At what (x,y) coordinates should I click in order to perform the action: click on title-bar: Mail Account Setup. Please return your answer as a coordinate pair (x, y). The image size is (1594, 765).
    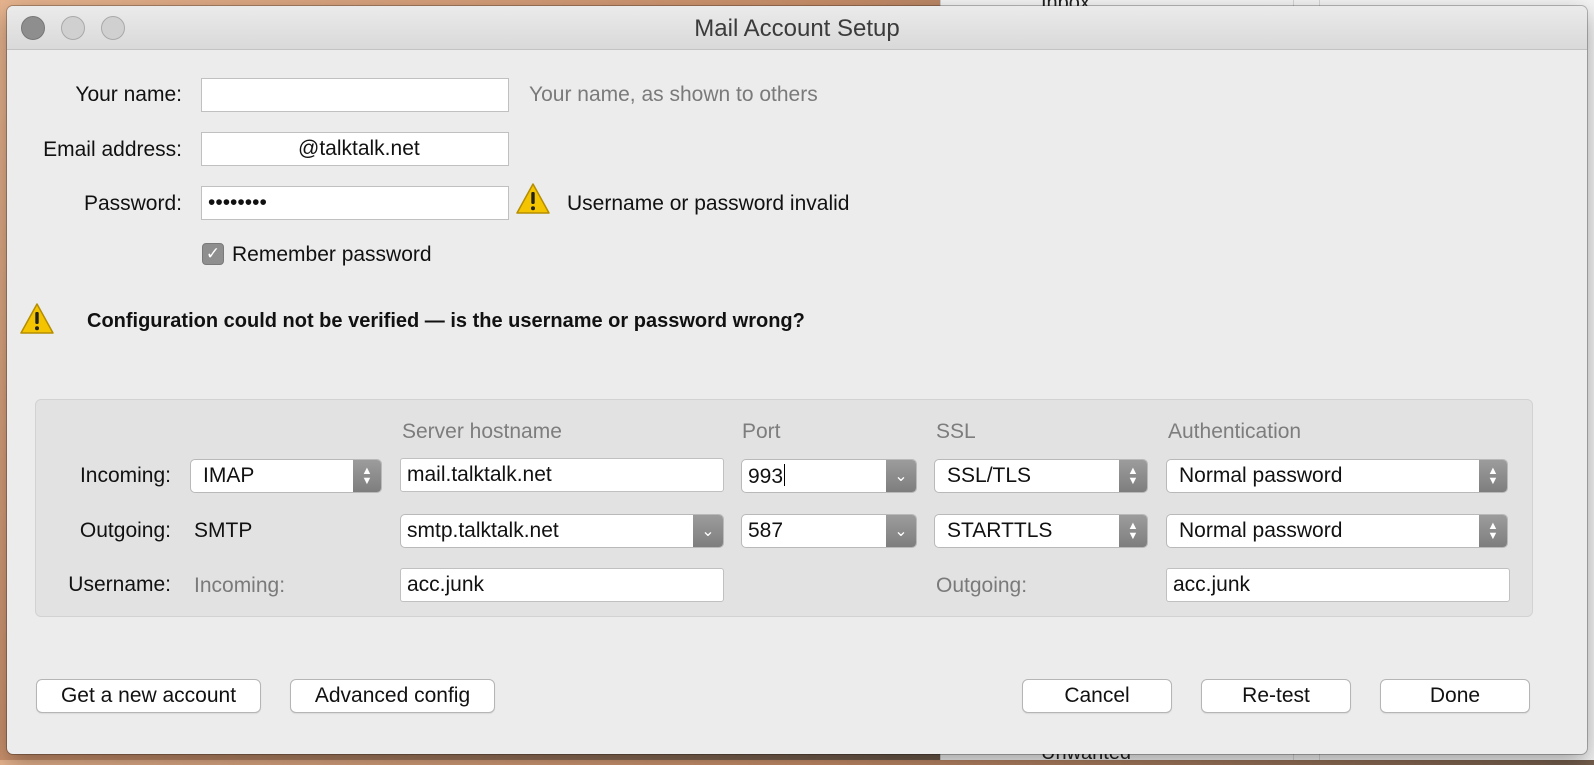
    Looking at the image, I should click on (797, 28).